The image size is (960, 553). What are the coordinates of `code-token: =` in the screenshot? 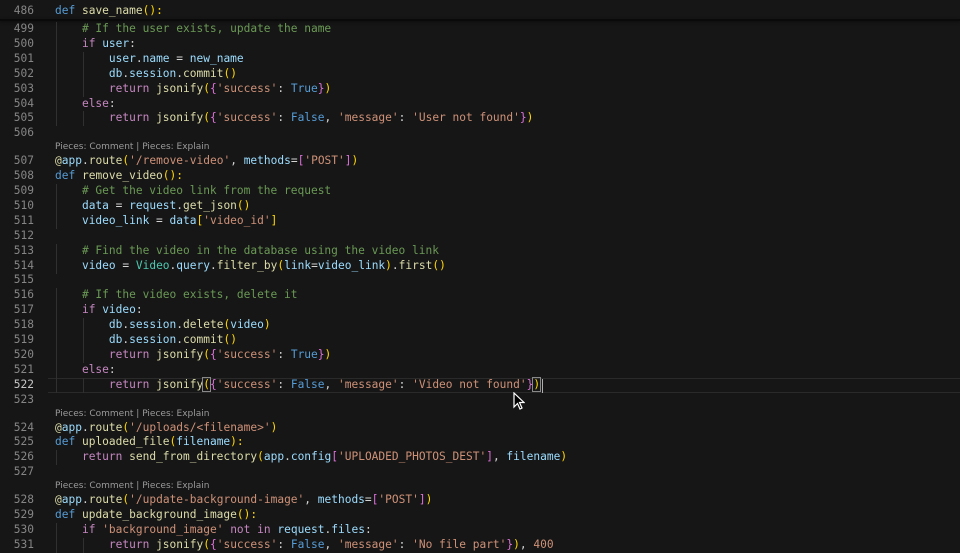 It's located at (125, 265).